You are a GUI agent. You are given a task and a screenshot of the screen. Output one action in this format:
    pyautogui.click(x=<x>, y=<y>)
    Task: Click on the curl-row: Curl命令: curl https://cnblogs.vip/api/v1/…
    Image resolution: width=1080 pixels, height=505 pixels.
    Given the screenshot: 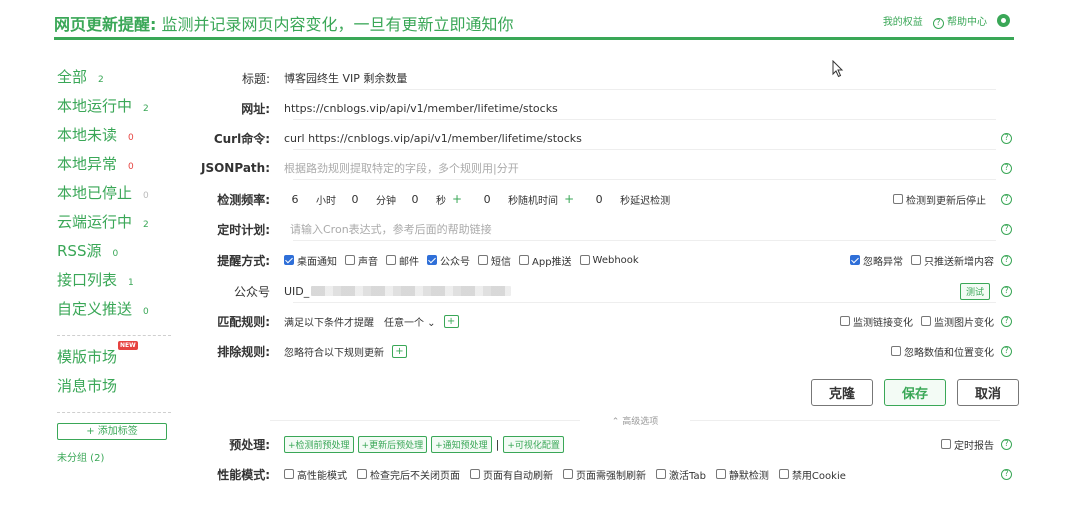 What is the action you would take?
    pyautogui.click(x=607, y=138)
    